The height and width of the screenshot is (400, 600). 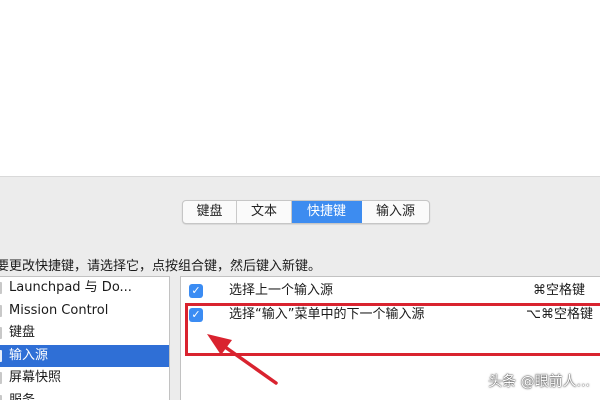 What do you see at coordinates (281, 290) in the screenshot?
I see `shortcut-label: 选择上一个输入源` at bounding box center [281, 290].